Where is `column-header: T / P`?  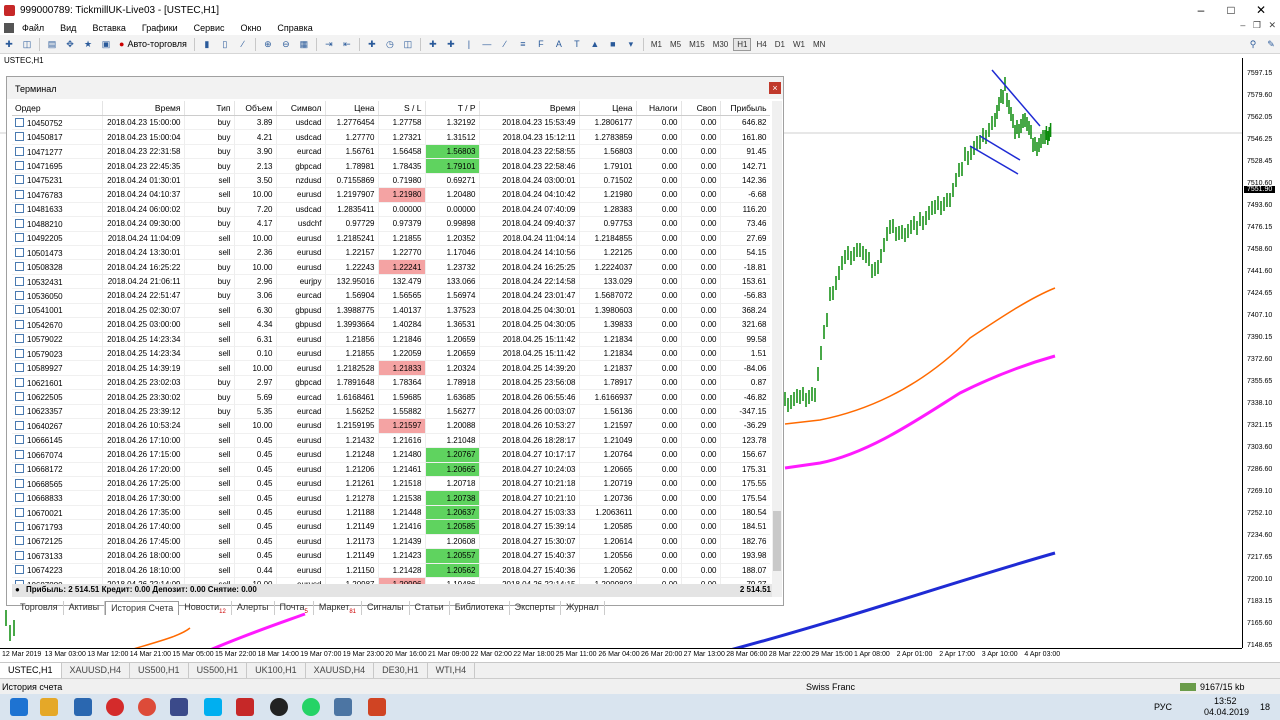 column-header: T / P is located at coordinates (452, 108).